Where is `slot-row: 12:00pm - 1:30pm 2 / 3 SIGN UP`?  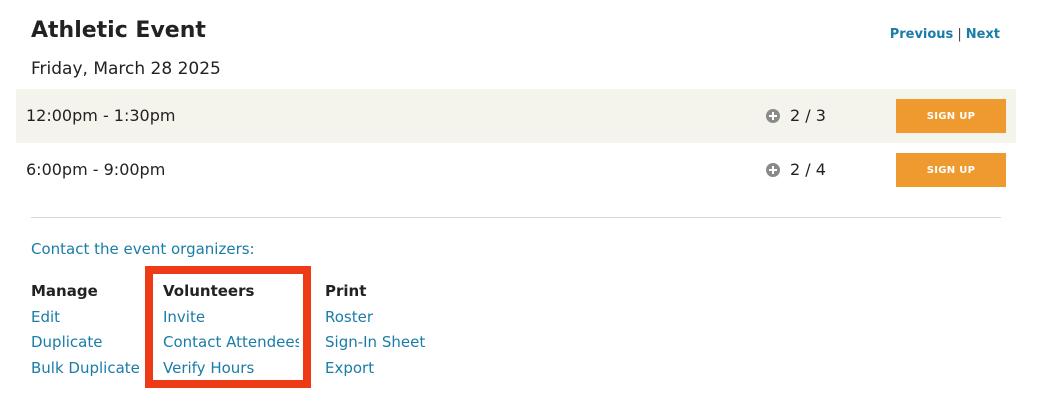
slot-row: 12:00pm - 1:30pm 2 / 3 SIGN UP is located at coordinates (516, 116).